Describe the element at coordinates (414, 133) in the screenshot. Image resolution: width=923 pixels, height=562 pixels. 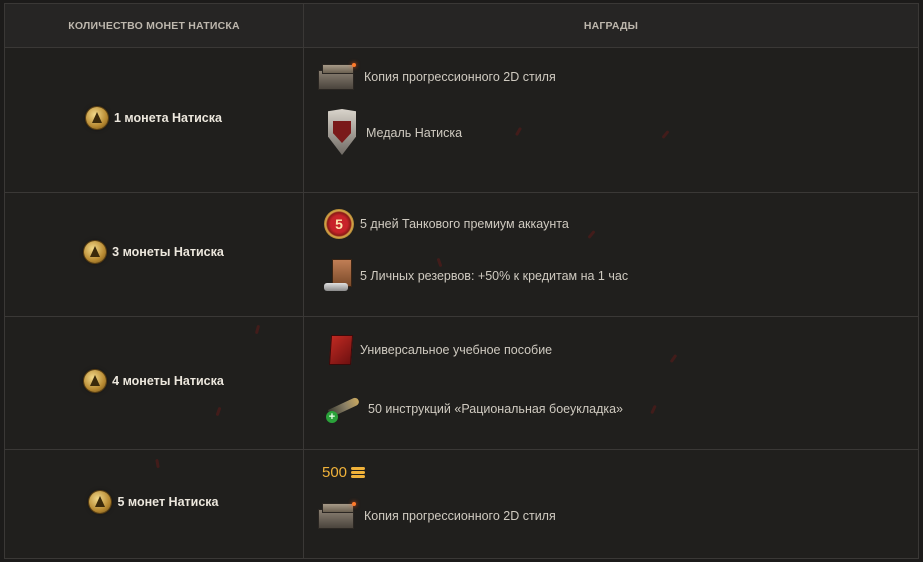
I see `reward-text: Медаль Натиска` at that location.